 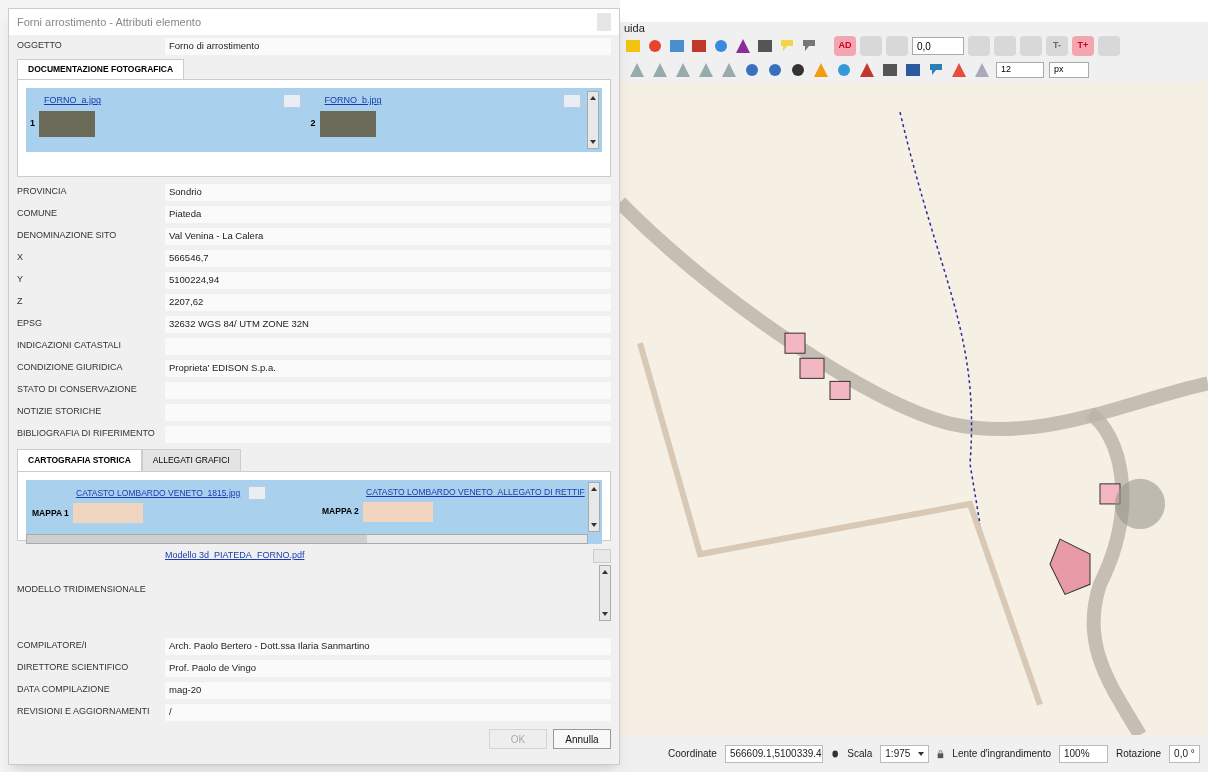 I want to click on shapes-icon, so click(x=655, y=46).